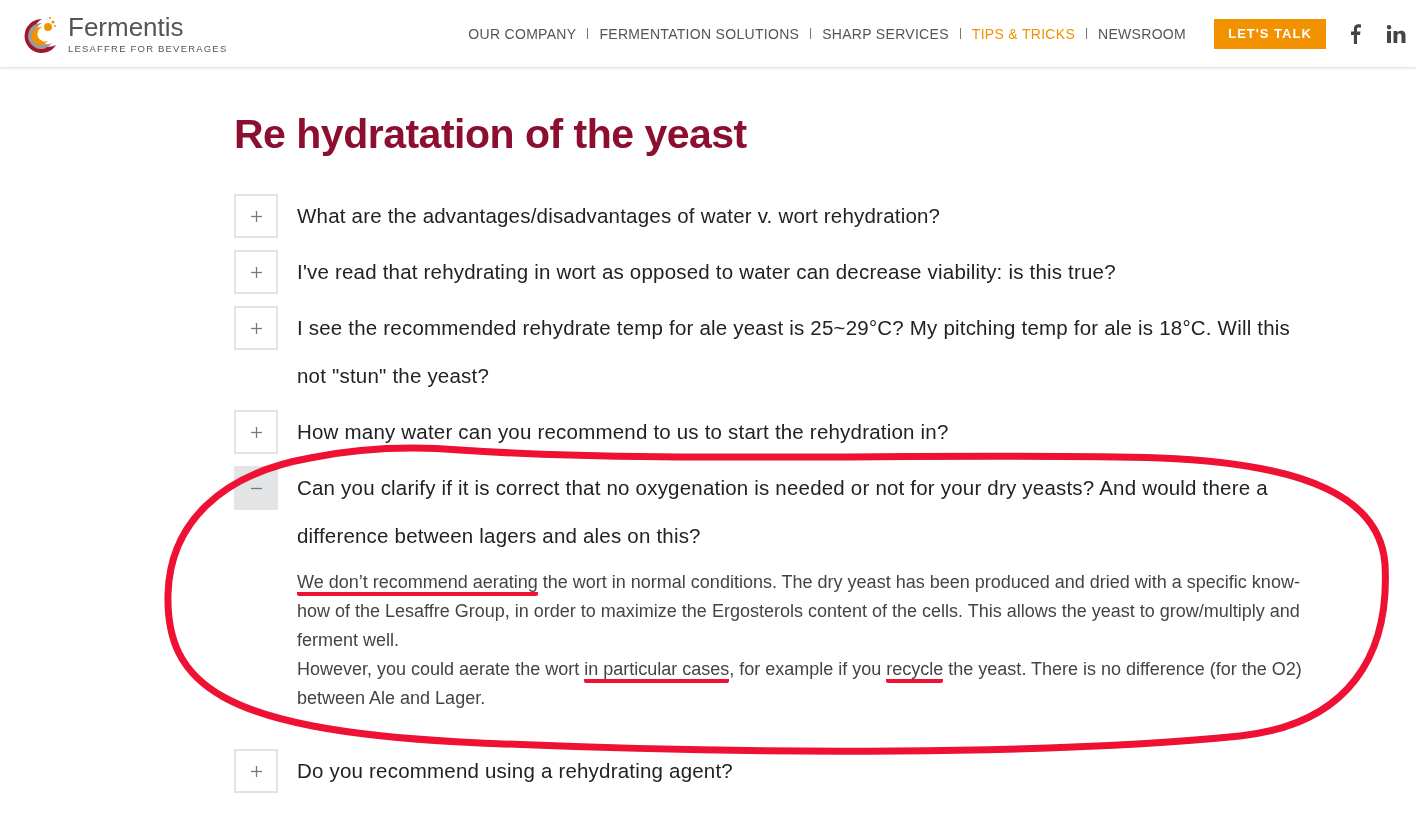 Image resolution: width=1416 pixels, height=840 pixels. Describe the element at coordinates (799, 611) in the screenshot. I see `answer-paragraph: We don’t recommend aerating the wort in normal conditions. The dry yeast has been produced and dried with a specific know-how of the Lesaffre Group, in order to maximize the Ergosterols content of the cells. This allows the yeast to grow/multiply and ferment well.` at that location.